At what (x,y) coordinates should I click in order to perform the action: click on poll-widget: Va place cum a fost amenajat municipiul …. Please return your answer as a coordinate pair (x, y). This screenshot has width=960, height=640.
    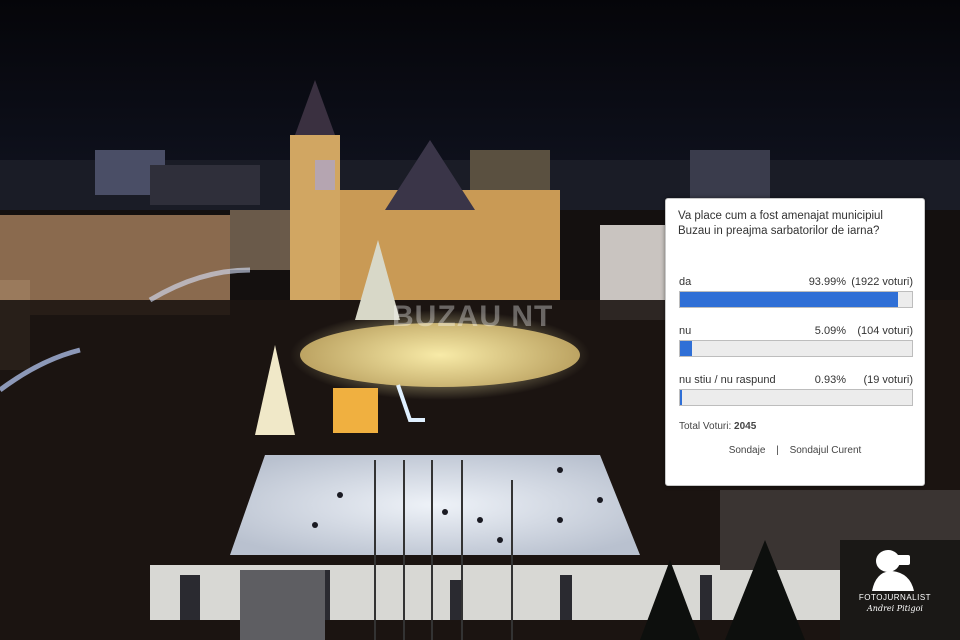
    Looking at the image, I should click on (795, 342).